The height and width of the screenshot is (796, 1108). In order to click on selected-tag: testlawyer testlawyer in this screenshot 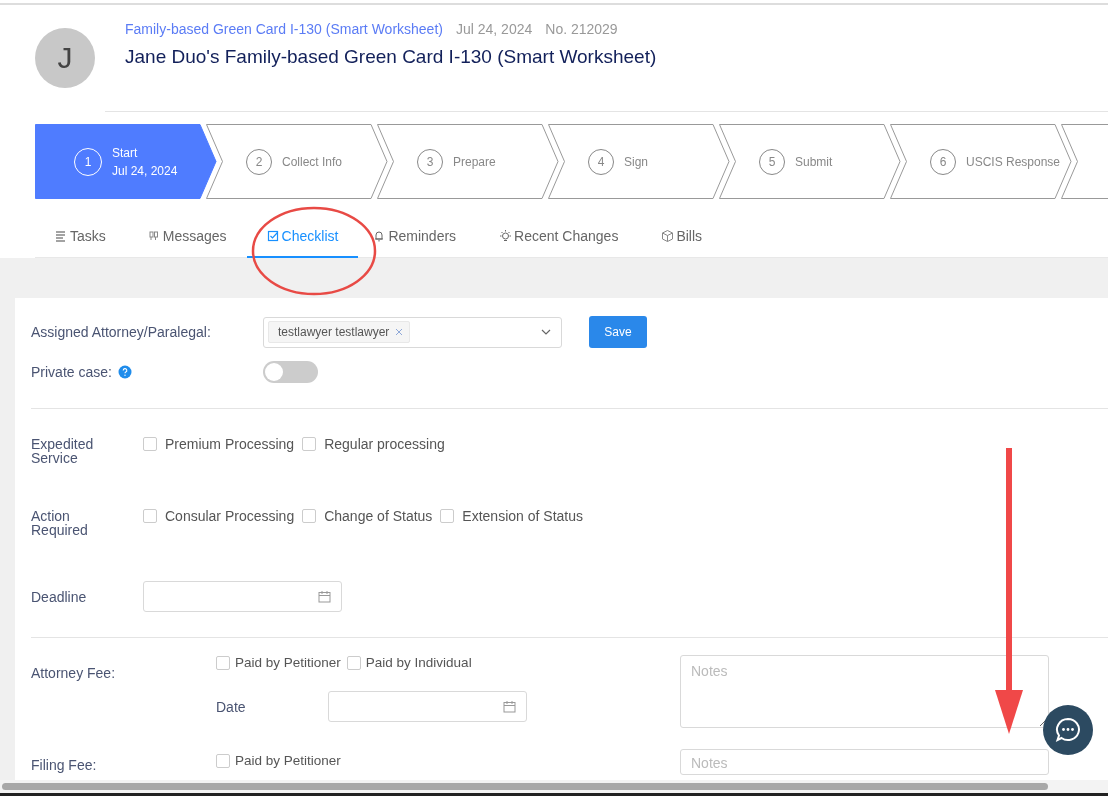, I will do `click(339, 332)`.